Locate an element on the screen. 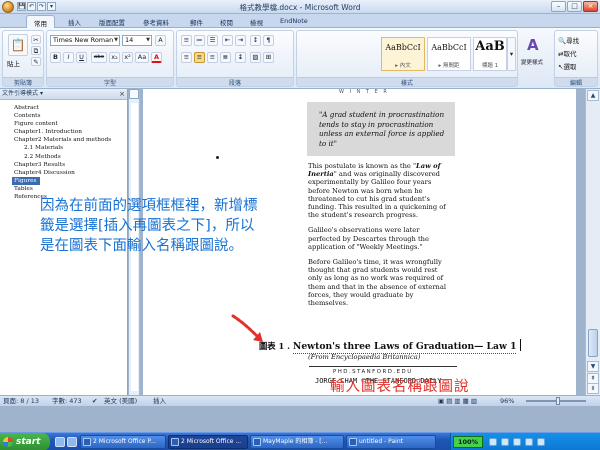 The image size is (600, 450). sort-icon: ↕ is located at coordinates (255, 40).